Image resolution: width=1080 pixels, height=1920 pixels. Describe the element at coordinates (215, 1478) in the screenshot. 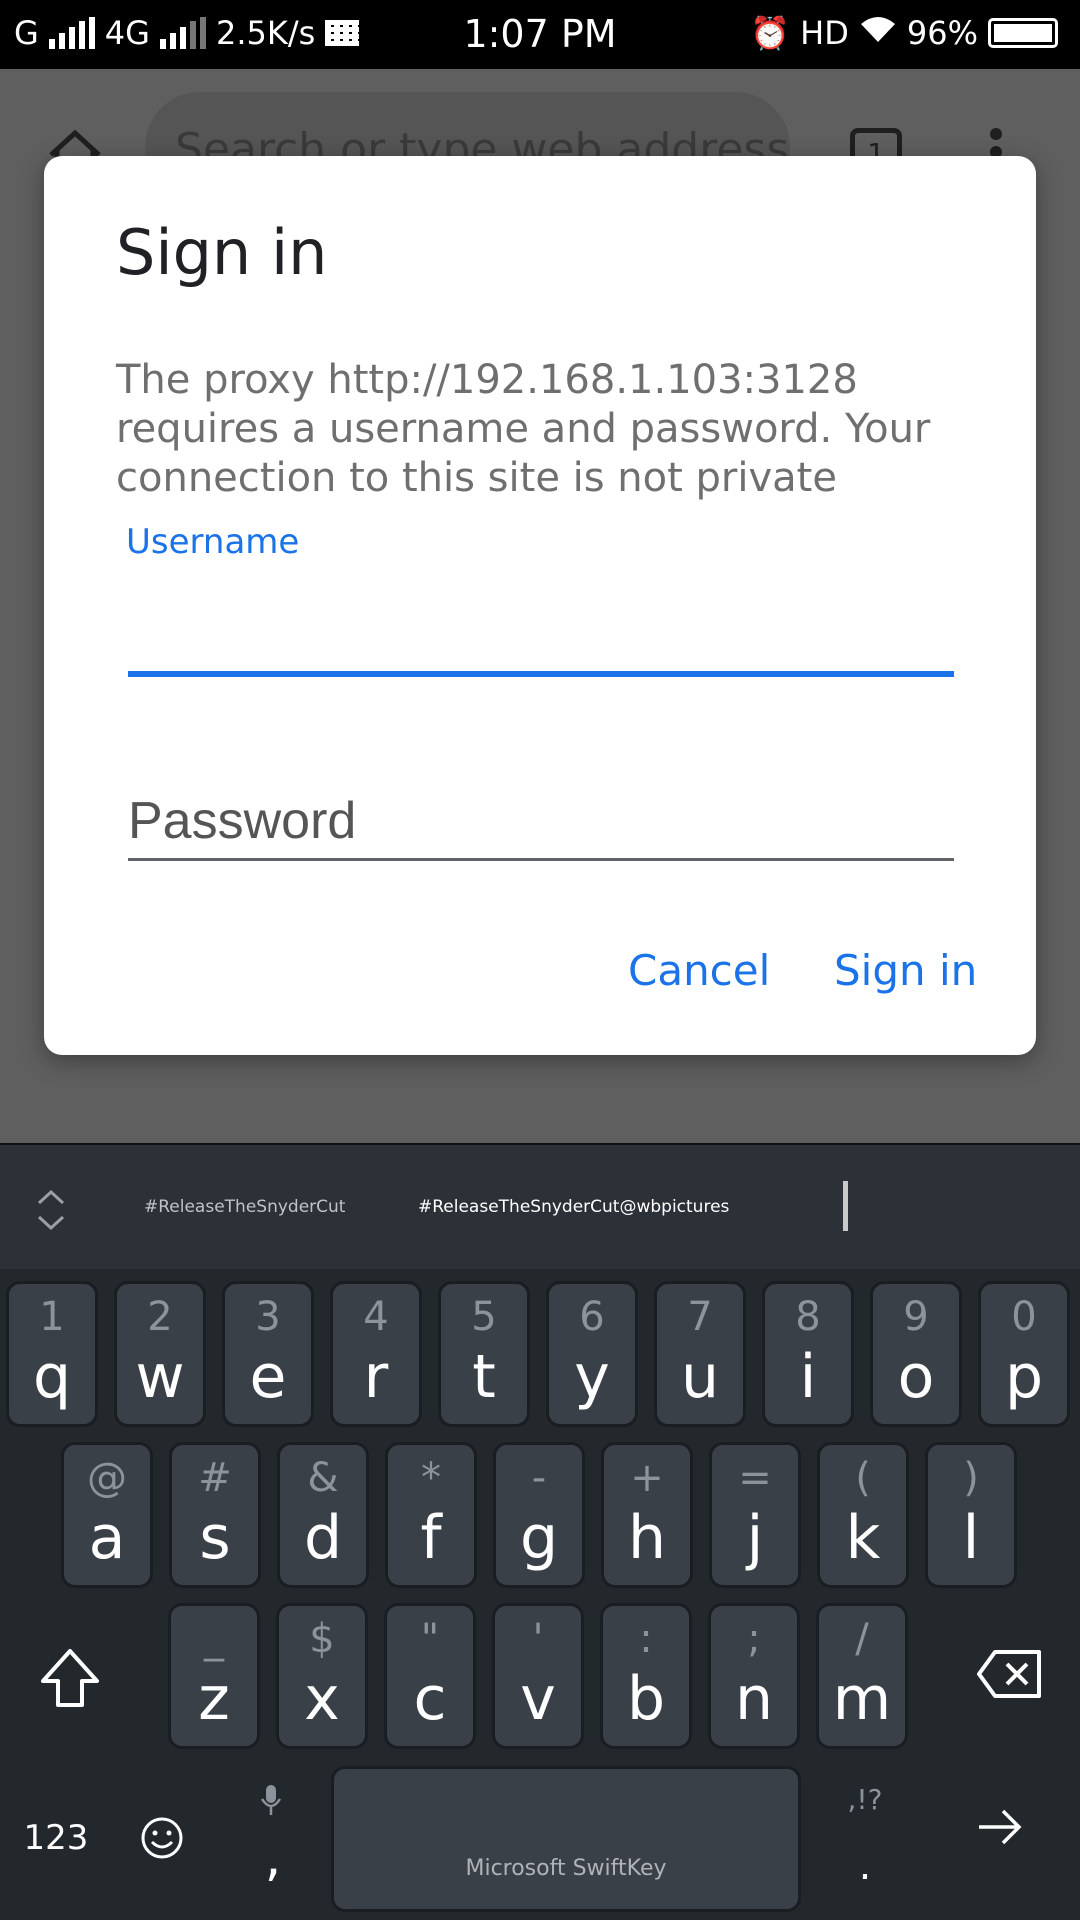

I see `key-hint: #` at that location.